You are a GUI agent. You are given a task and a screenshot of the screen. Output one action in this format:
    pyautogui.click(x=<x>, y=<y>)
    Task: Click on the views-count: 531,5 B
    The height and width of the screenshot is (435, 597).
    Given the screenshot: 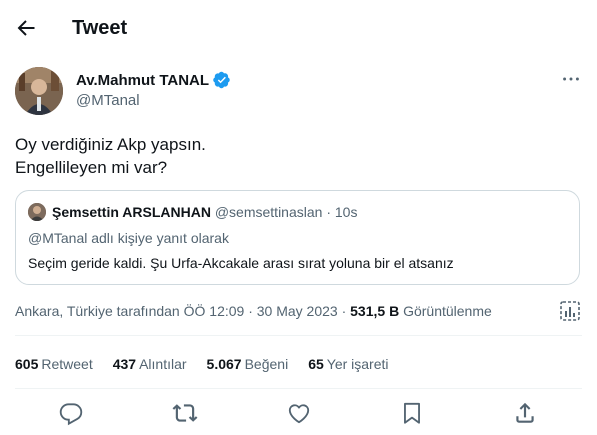 What is the action you would take?
    pyautogui.click(x=375, y=311)
    